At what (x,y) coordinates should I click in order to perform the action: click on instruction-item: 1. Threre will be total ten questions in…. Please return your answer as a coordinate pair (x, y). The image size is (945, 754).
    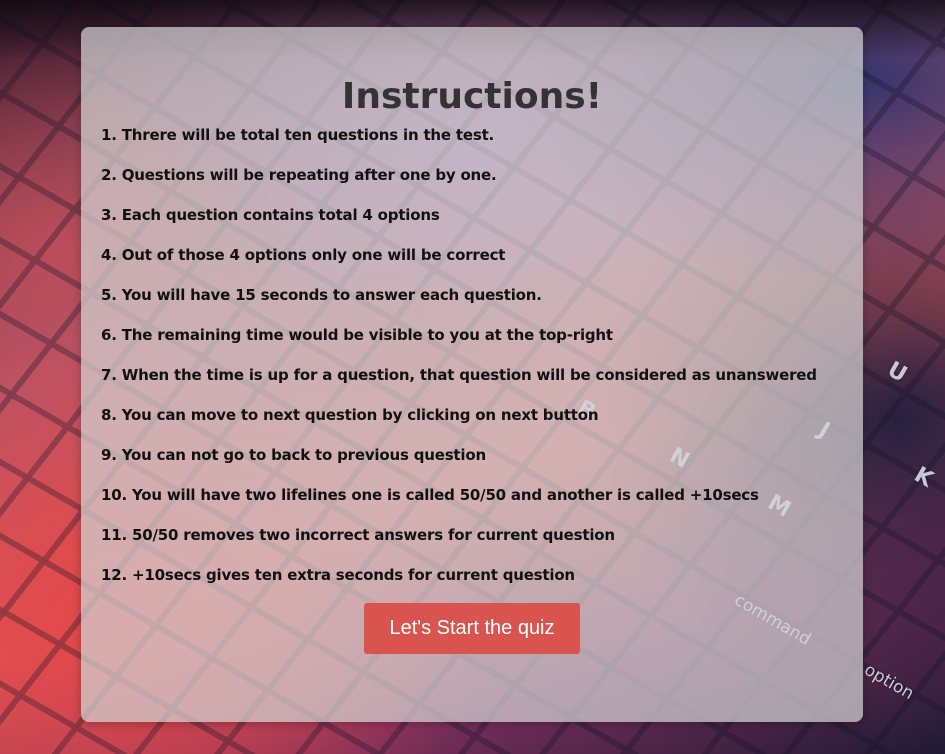
    Looking at the image, I should click on (298, 135).